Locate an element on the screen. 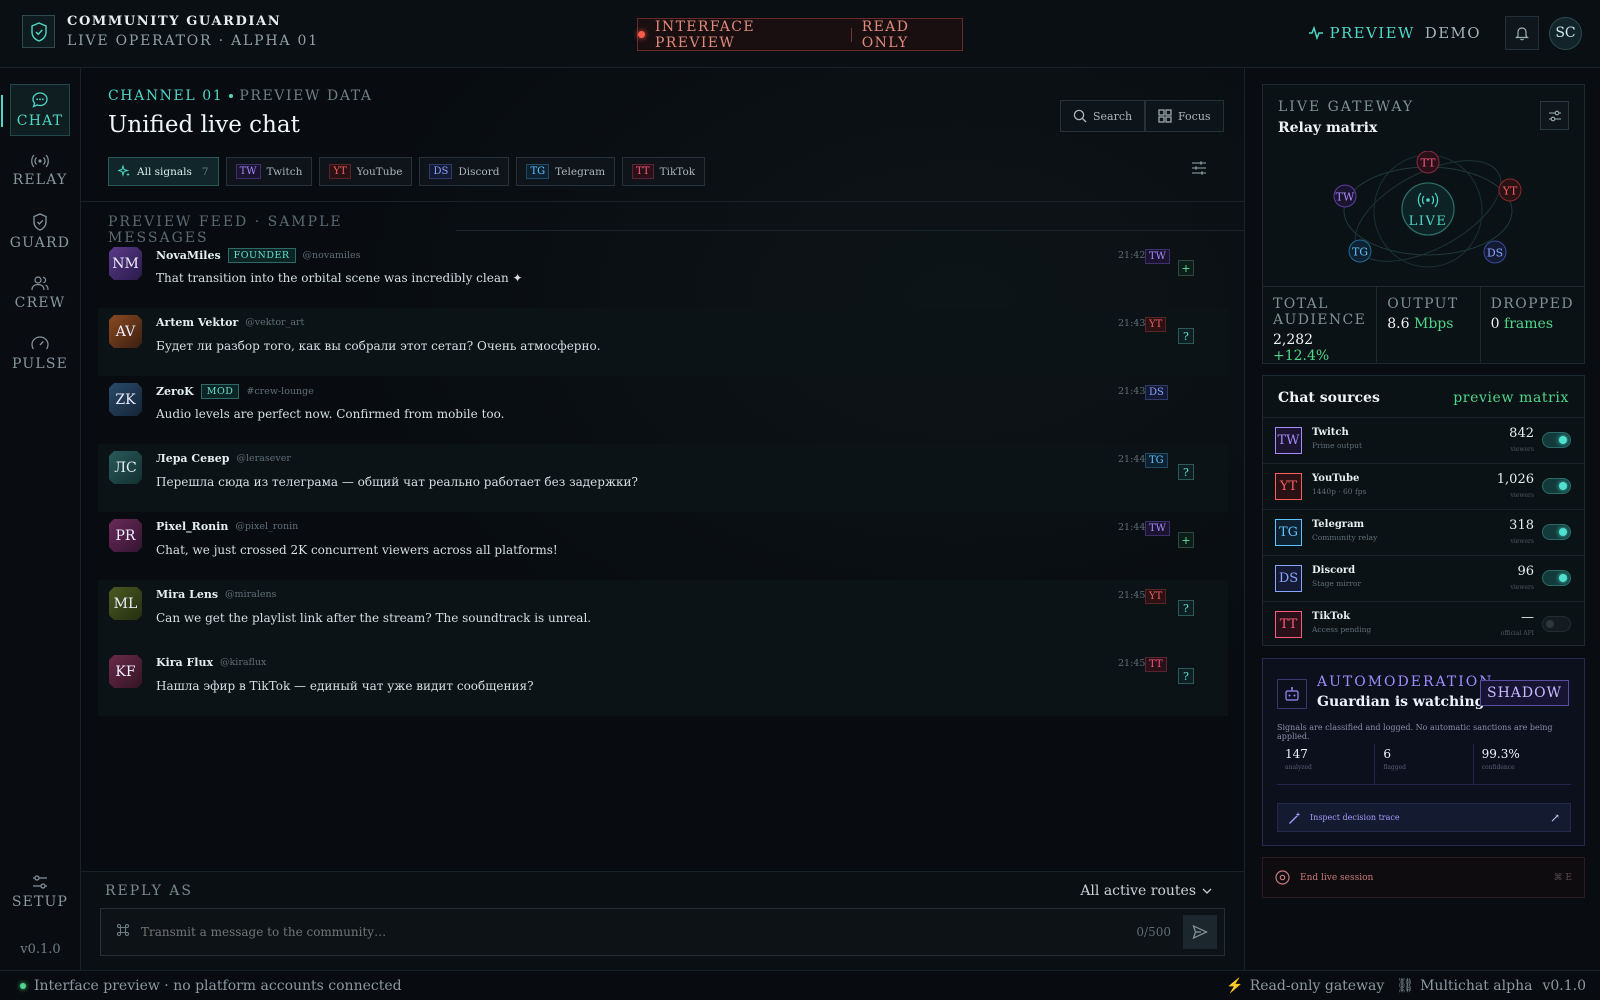  char-count: 0/500 is located at coordinates (1153, 932).